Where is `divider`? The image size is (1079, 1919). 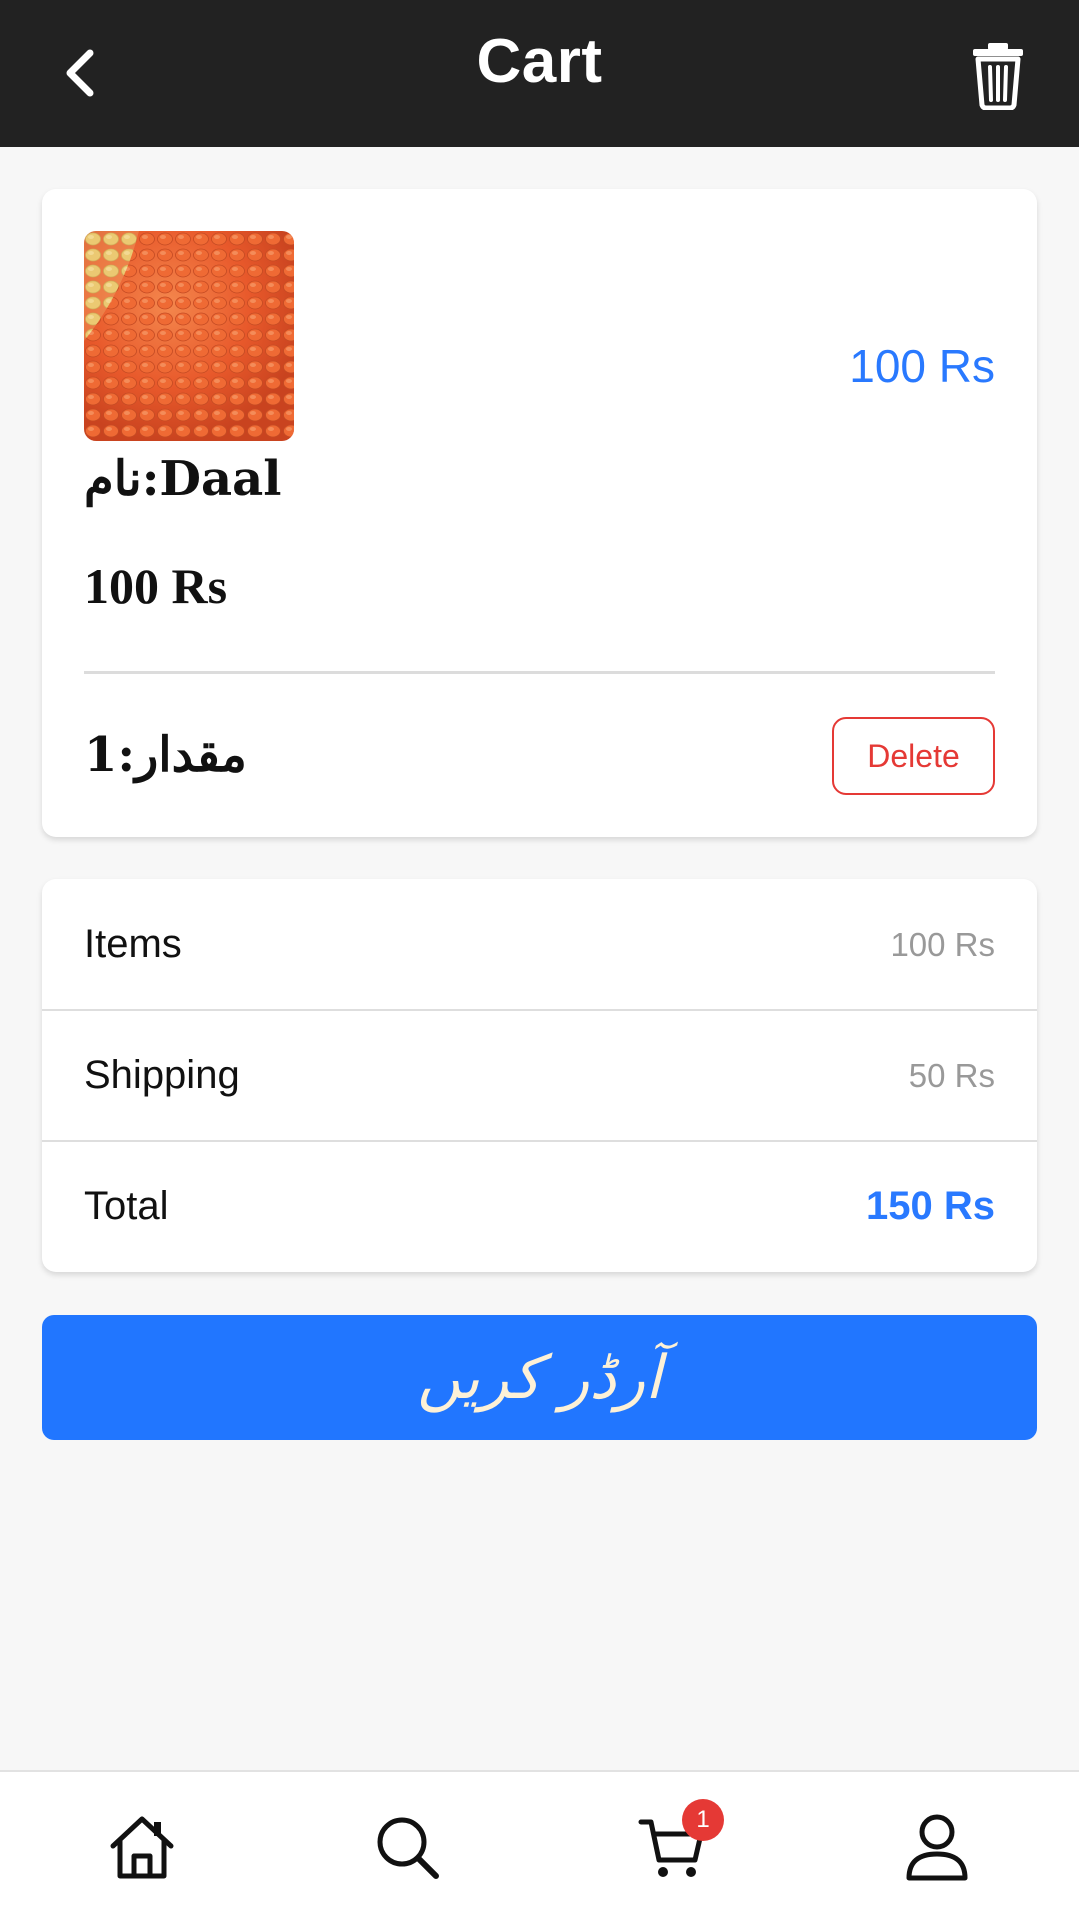 divider is located at coordinates (539, 672).